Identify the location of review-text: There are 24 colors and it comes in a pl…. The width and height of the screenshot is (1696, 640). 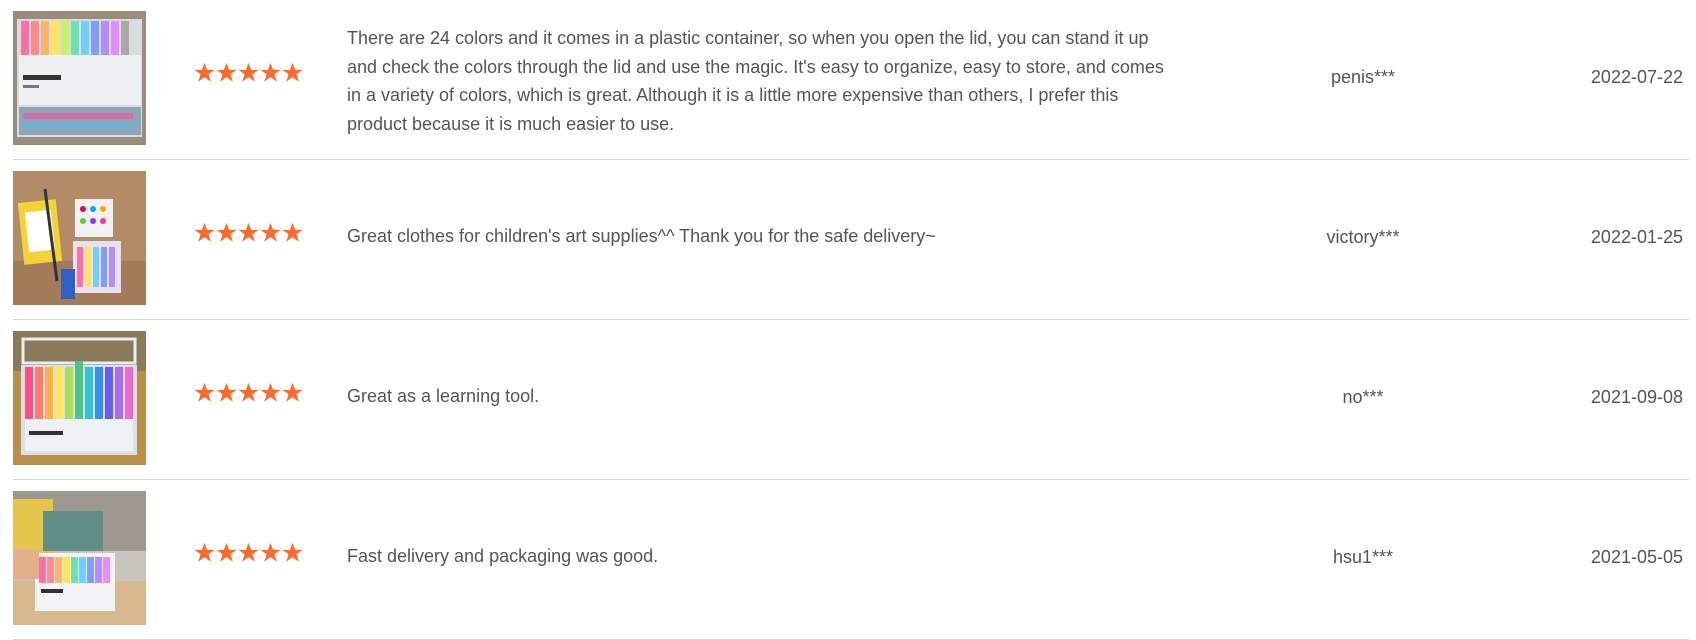
(755, 81).